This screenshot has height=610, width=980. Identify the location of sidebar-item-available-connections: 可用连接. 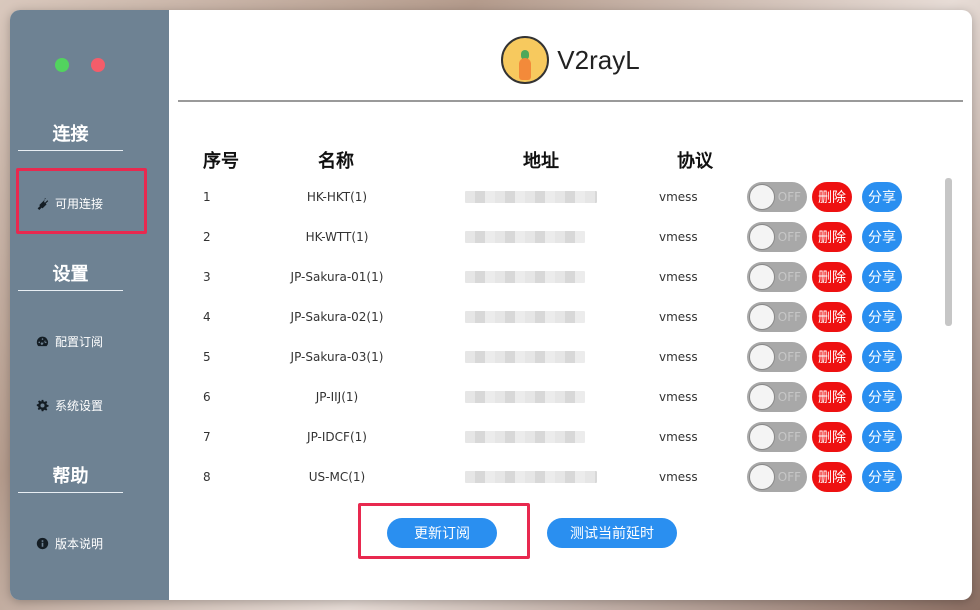
(69, 203).